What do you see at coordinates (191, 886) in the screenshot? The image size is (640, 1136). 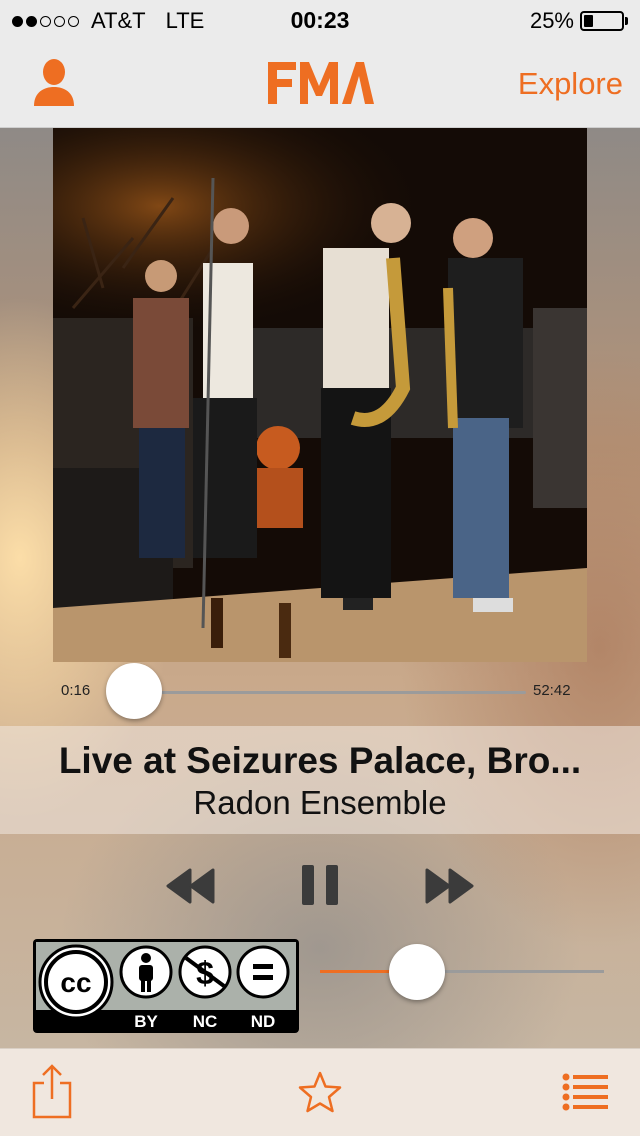 I see `rewind-icon` at bounding box center [191, 886].